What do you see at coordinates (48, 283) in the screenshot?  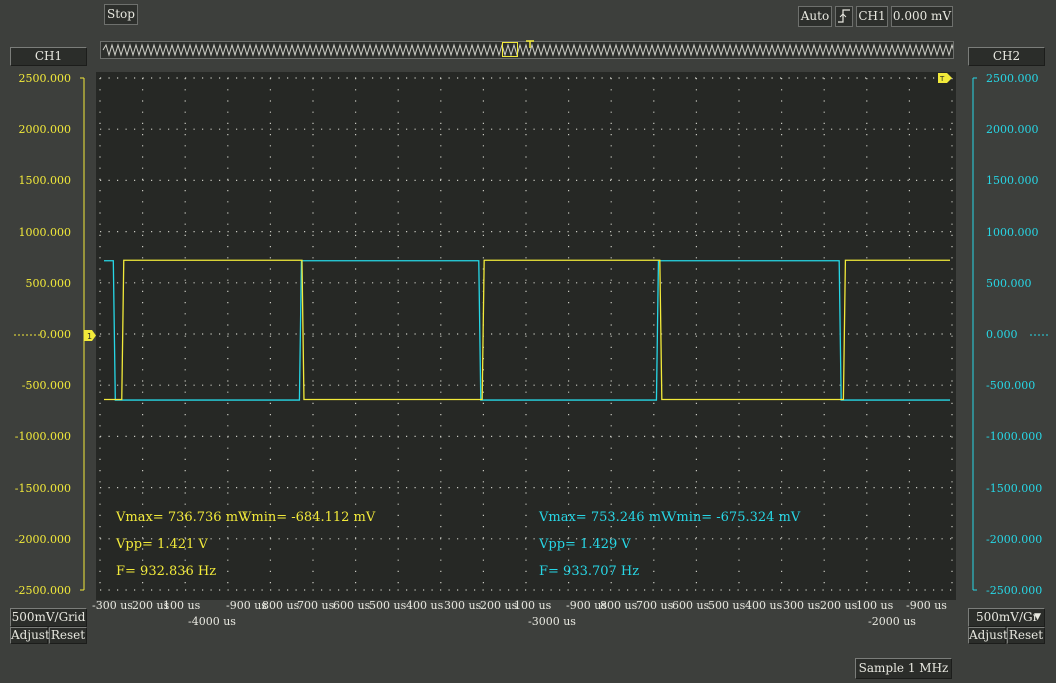 I see `ch1-axis-label: 500.000` at bounding box center [48, 283].